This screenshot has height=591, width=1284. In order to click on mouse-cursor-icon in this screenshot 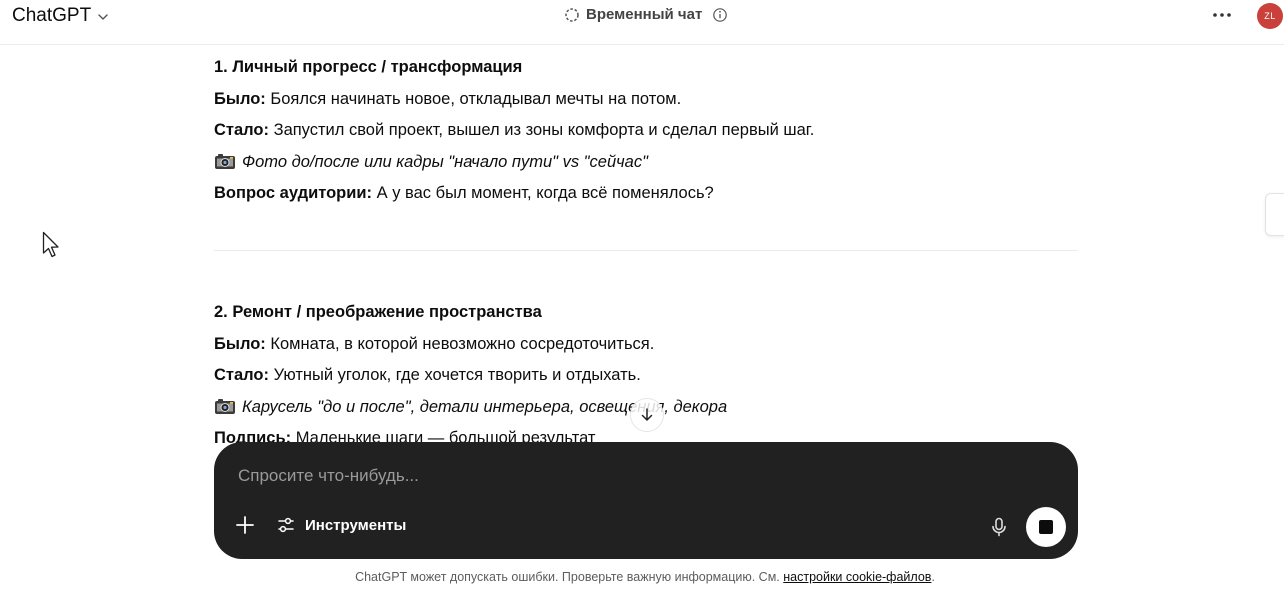, I will do `click(50, 244)`.